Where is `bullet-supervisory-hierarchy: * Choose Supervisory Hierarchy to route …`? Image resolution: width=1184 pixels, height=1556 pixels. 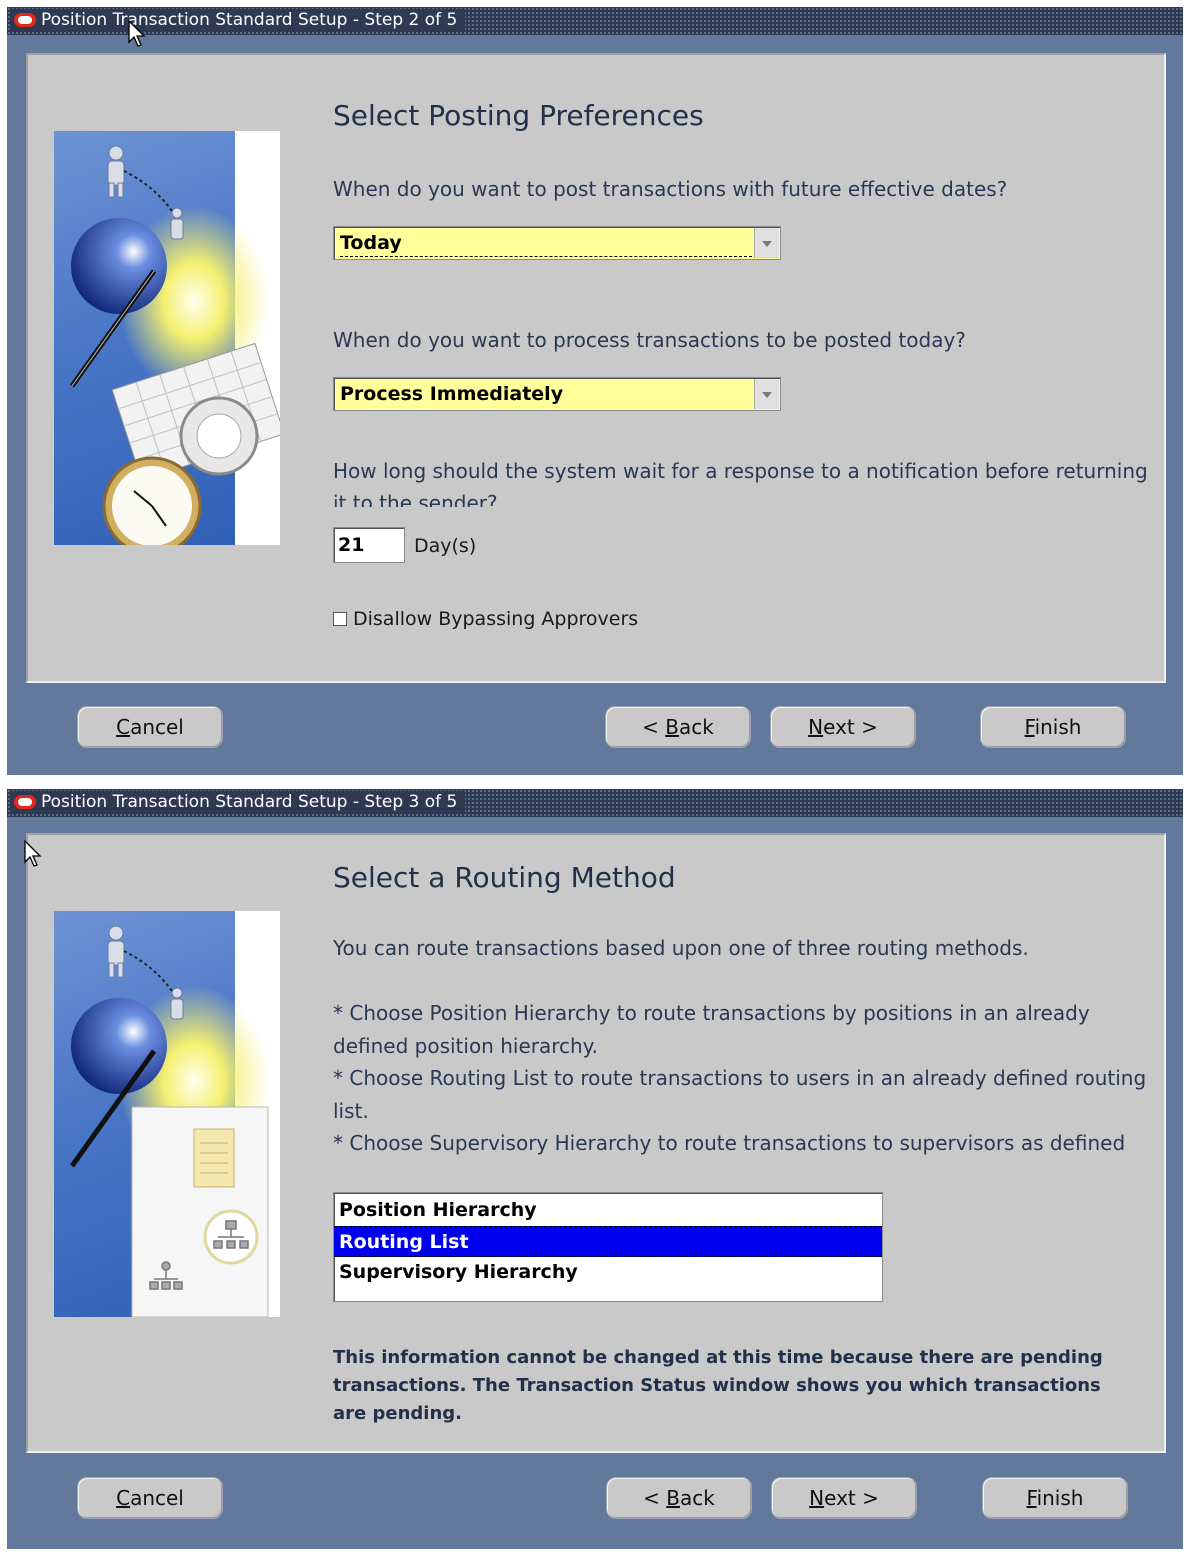
bullet-supervisory-hierarchy: * Choose Supervisory Hierarchy to route … is located at coordinates (729, 1143).